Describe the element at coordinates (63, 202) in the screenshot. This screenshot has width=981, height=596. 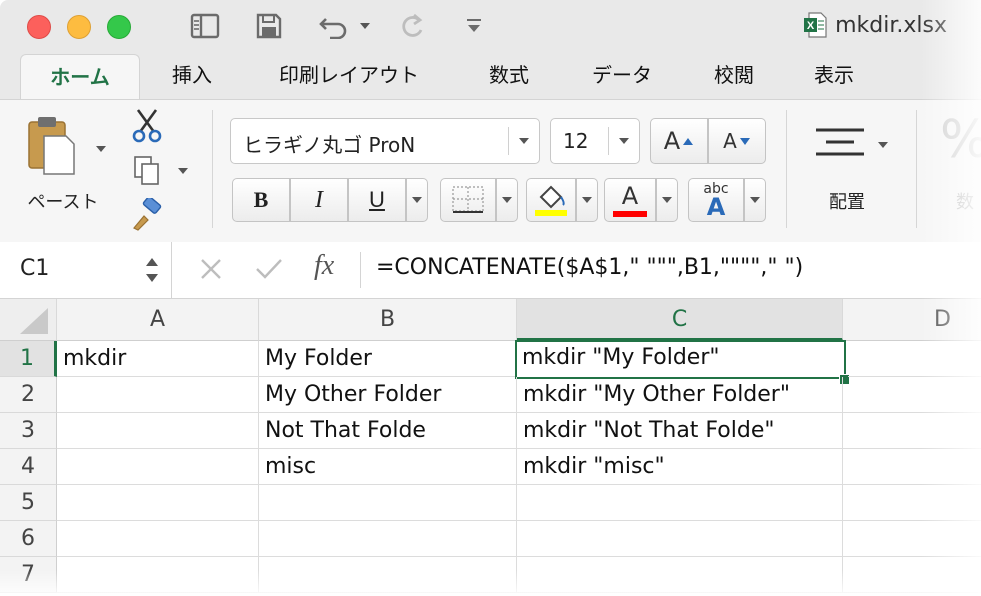
I see `paste-label: ペースト` at that location.